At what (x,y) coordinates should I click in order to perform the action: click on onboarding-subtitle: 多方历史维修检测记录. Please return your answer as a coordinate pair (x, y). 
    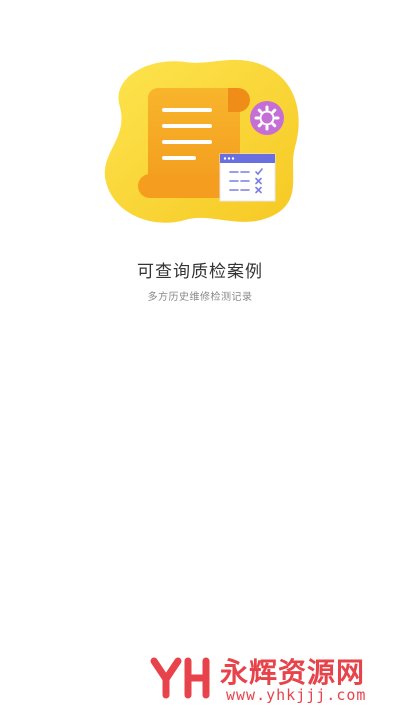
    Looking at the image, I should click on (200, 297).